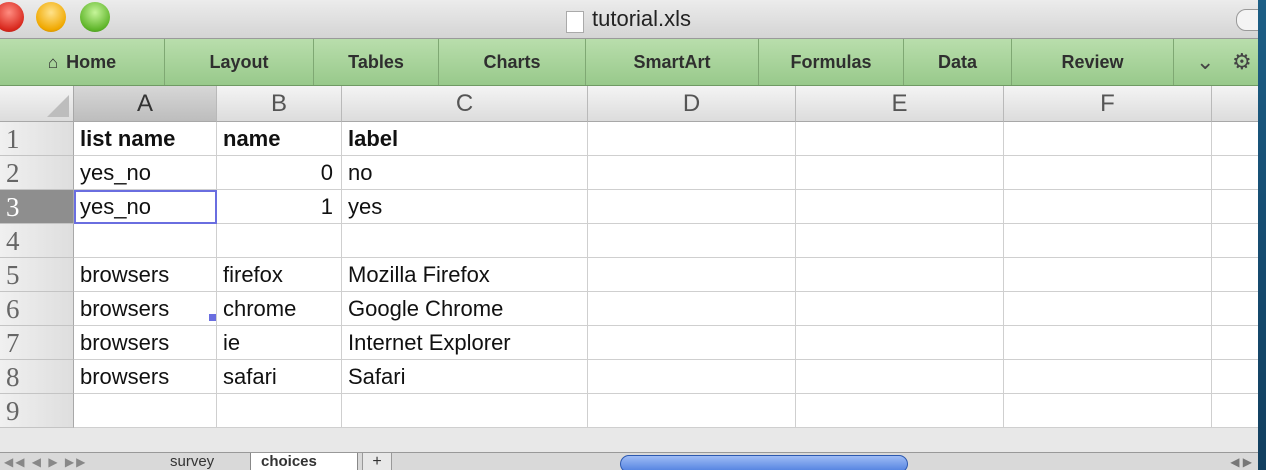  Describe the element at coordinates (279, 241) in the screenshot. I see `cell-b4` at that location.